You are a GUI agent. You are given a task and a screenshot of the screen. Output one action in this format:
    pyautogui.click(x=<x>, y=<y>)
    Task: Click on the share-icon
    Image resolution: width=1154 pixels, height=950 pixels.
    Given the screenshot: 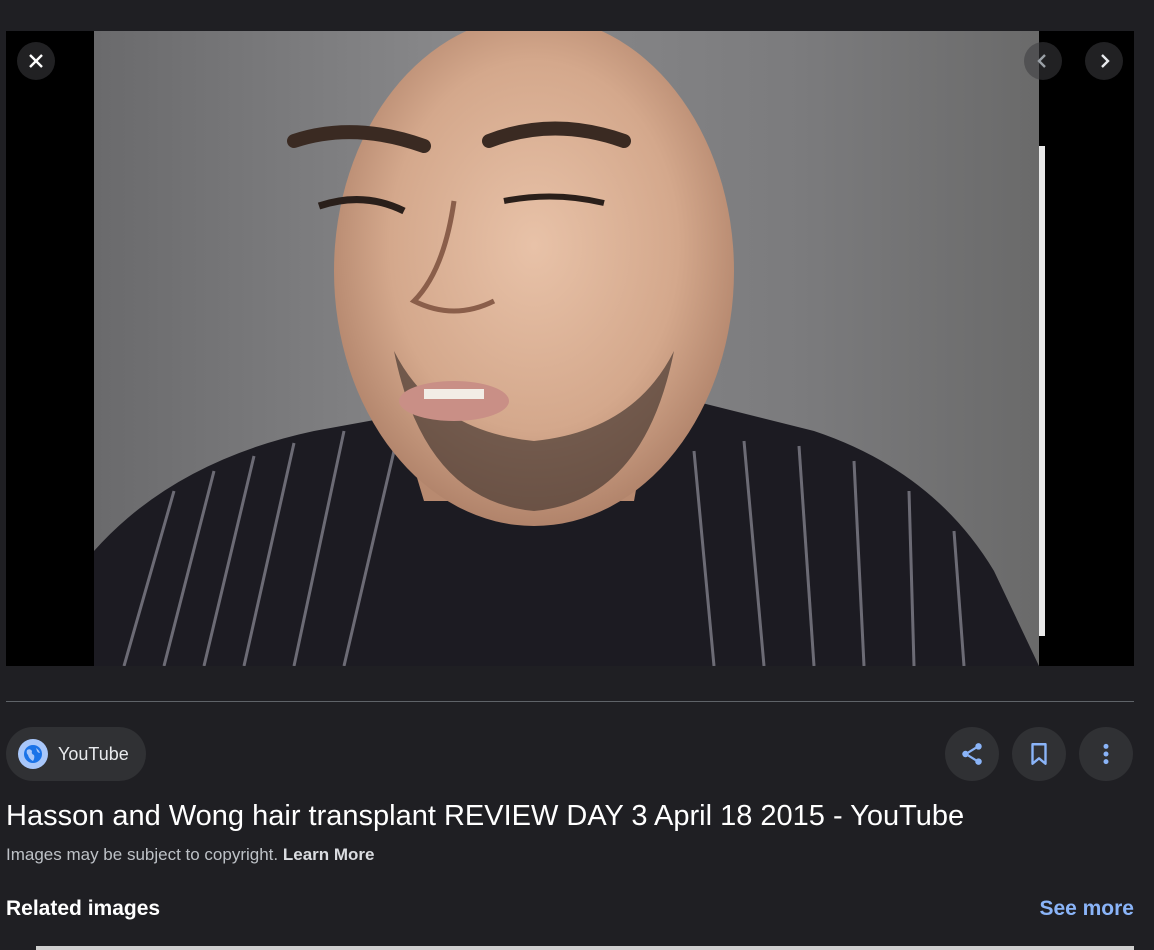 What is the action you would take?
    pyautogui.click(x=972, y=754)
    